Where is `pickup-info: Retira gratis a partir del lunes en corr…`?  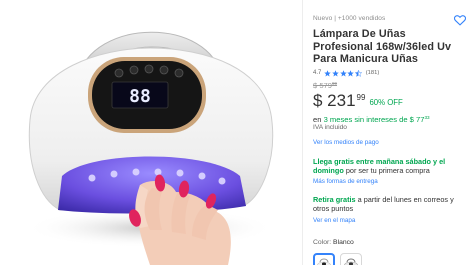
pickup-info: Retira gratis a partir del lunes en corr… is located at coordinates (390, 204).